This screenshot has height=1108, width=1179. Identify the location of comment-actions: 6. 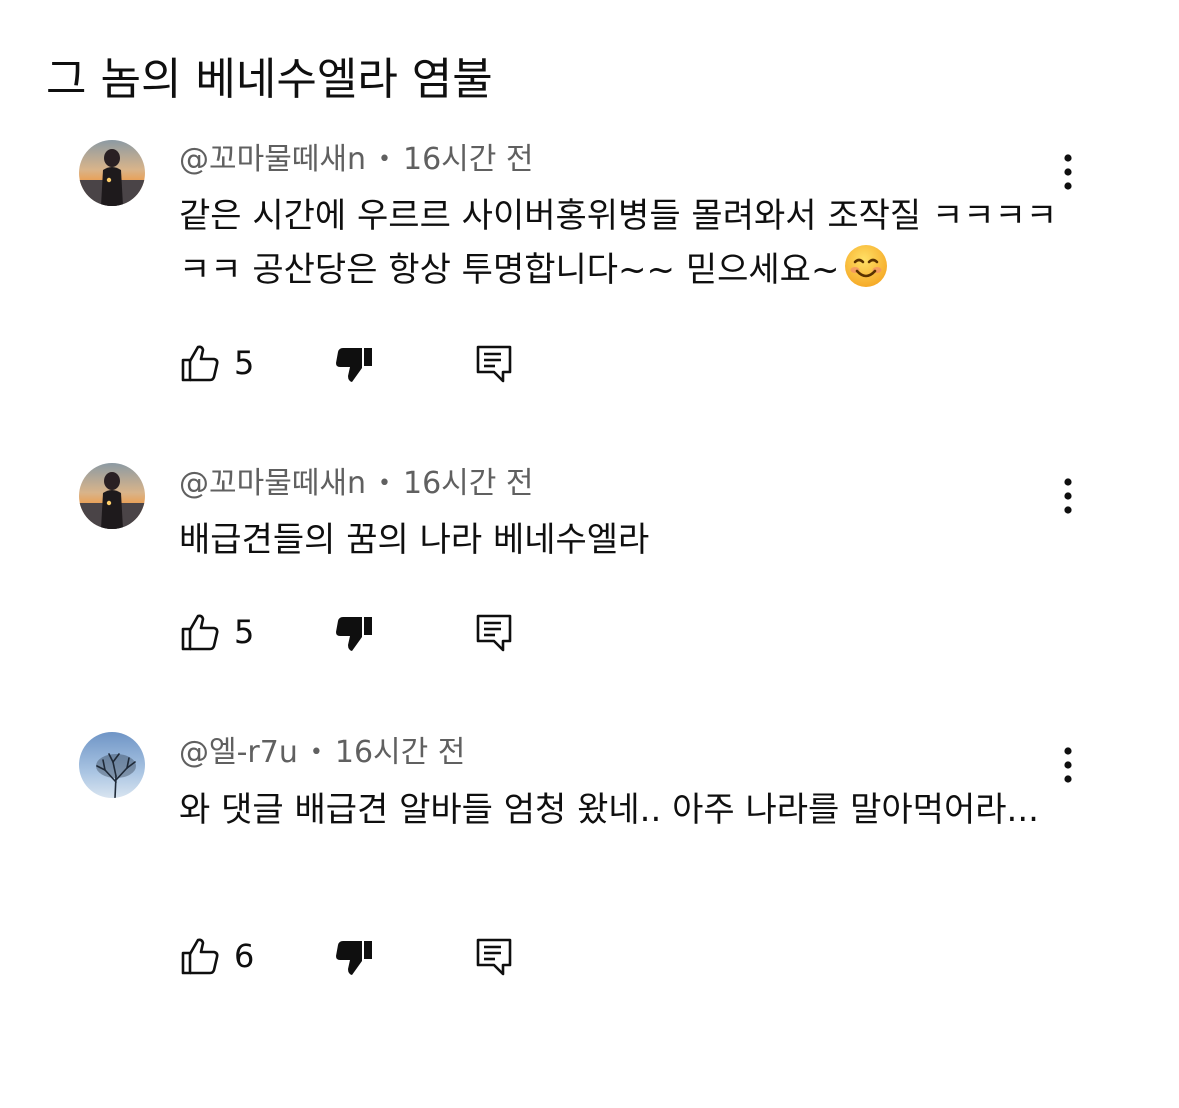
(359, 957).